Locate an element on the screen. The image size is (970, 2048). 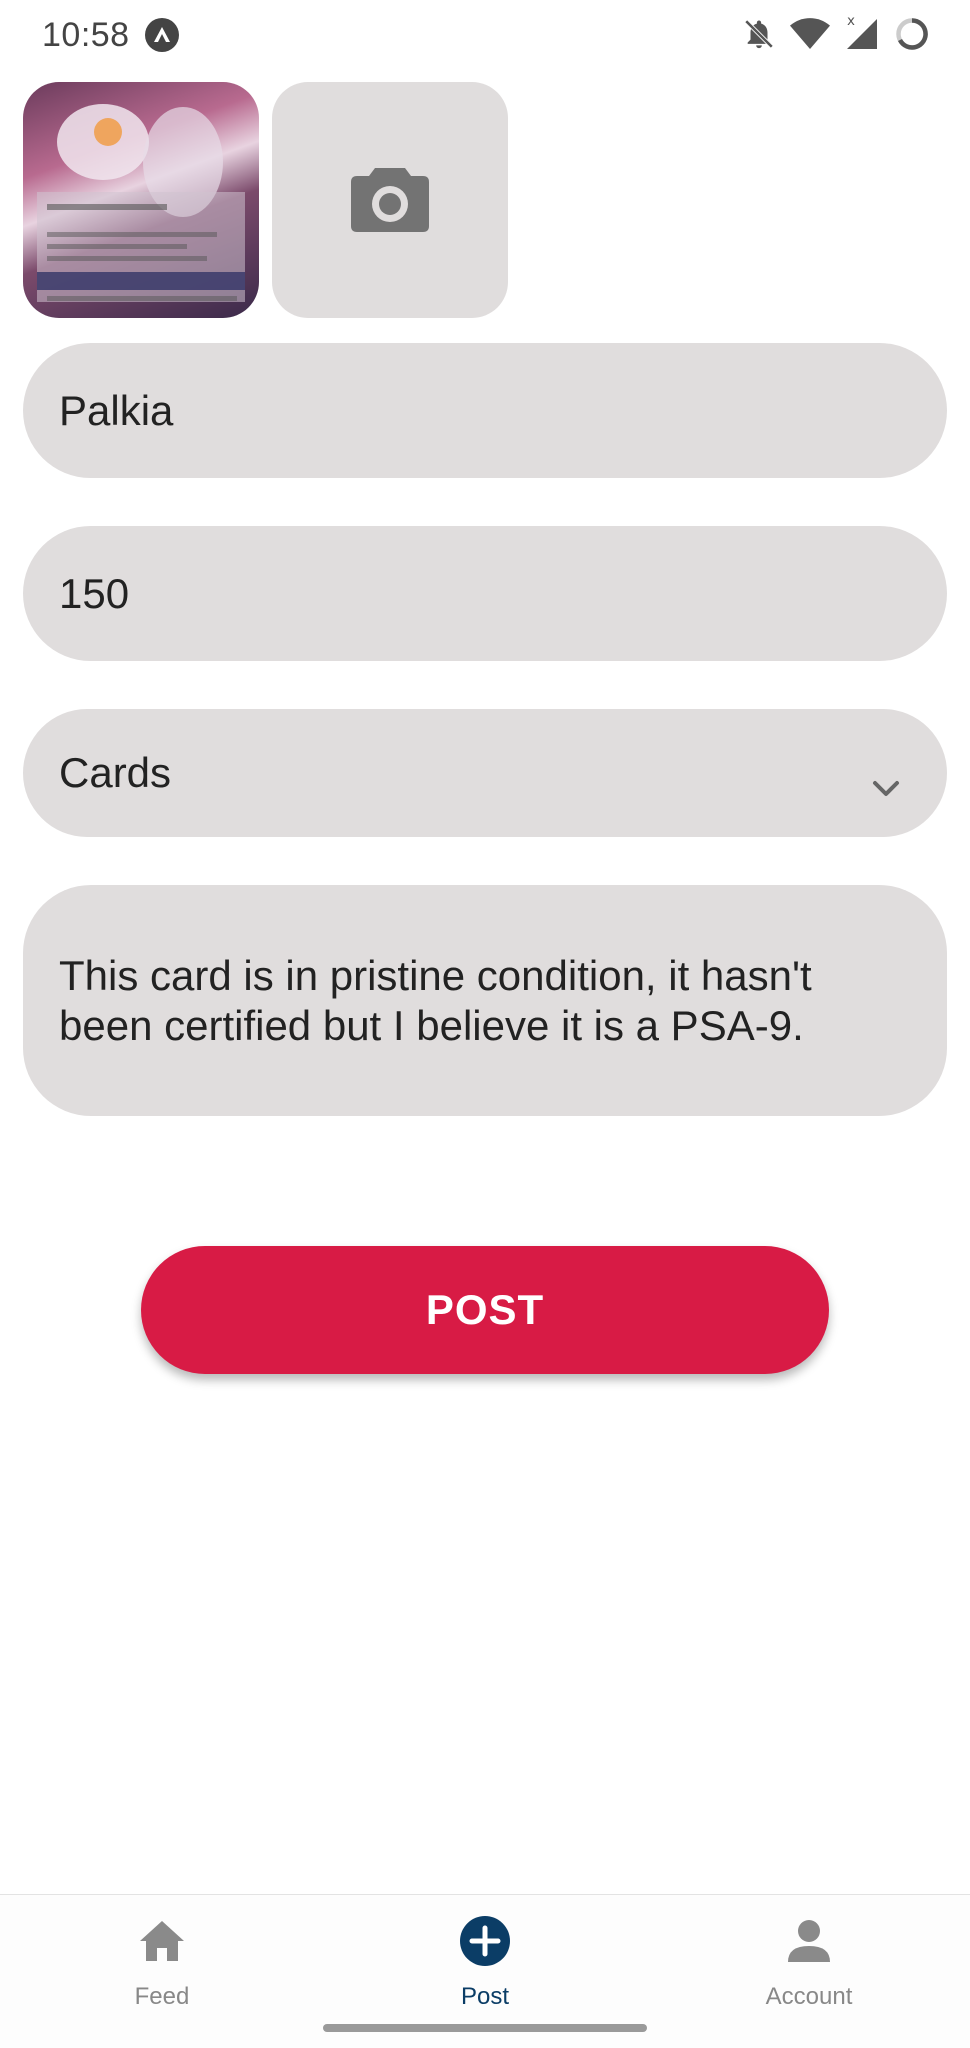
category-select: Cards is located at coordinates (485, 773).